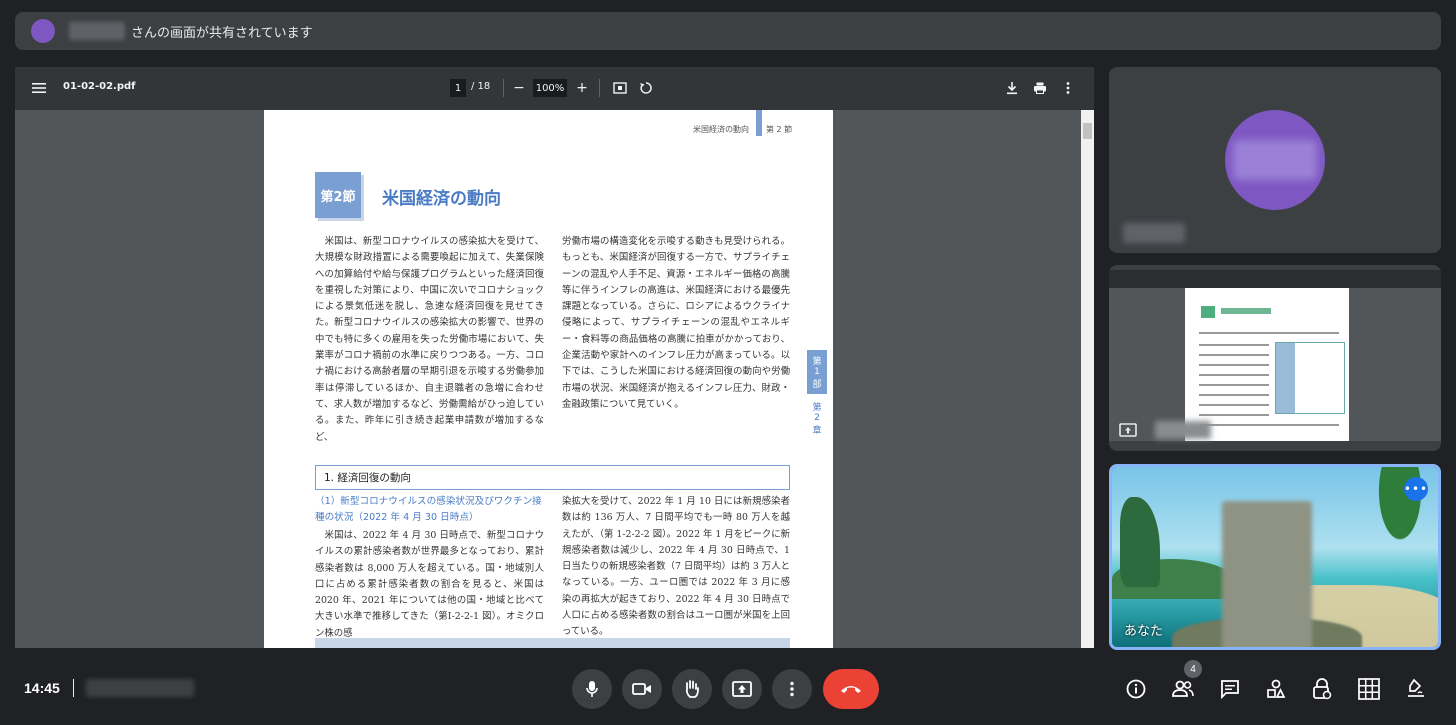 The height and width of the screenshot is (725, 1456). Describe the element at coordinates (481, 86) in the screenshot. I see `page-total: / 18` at that location.